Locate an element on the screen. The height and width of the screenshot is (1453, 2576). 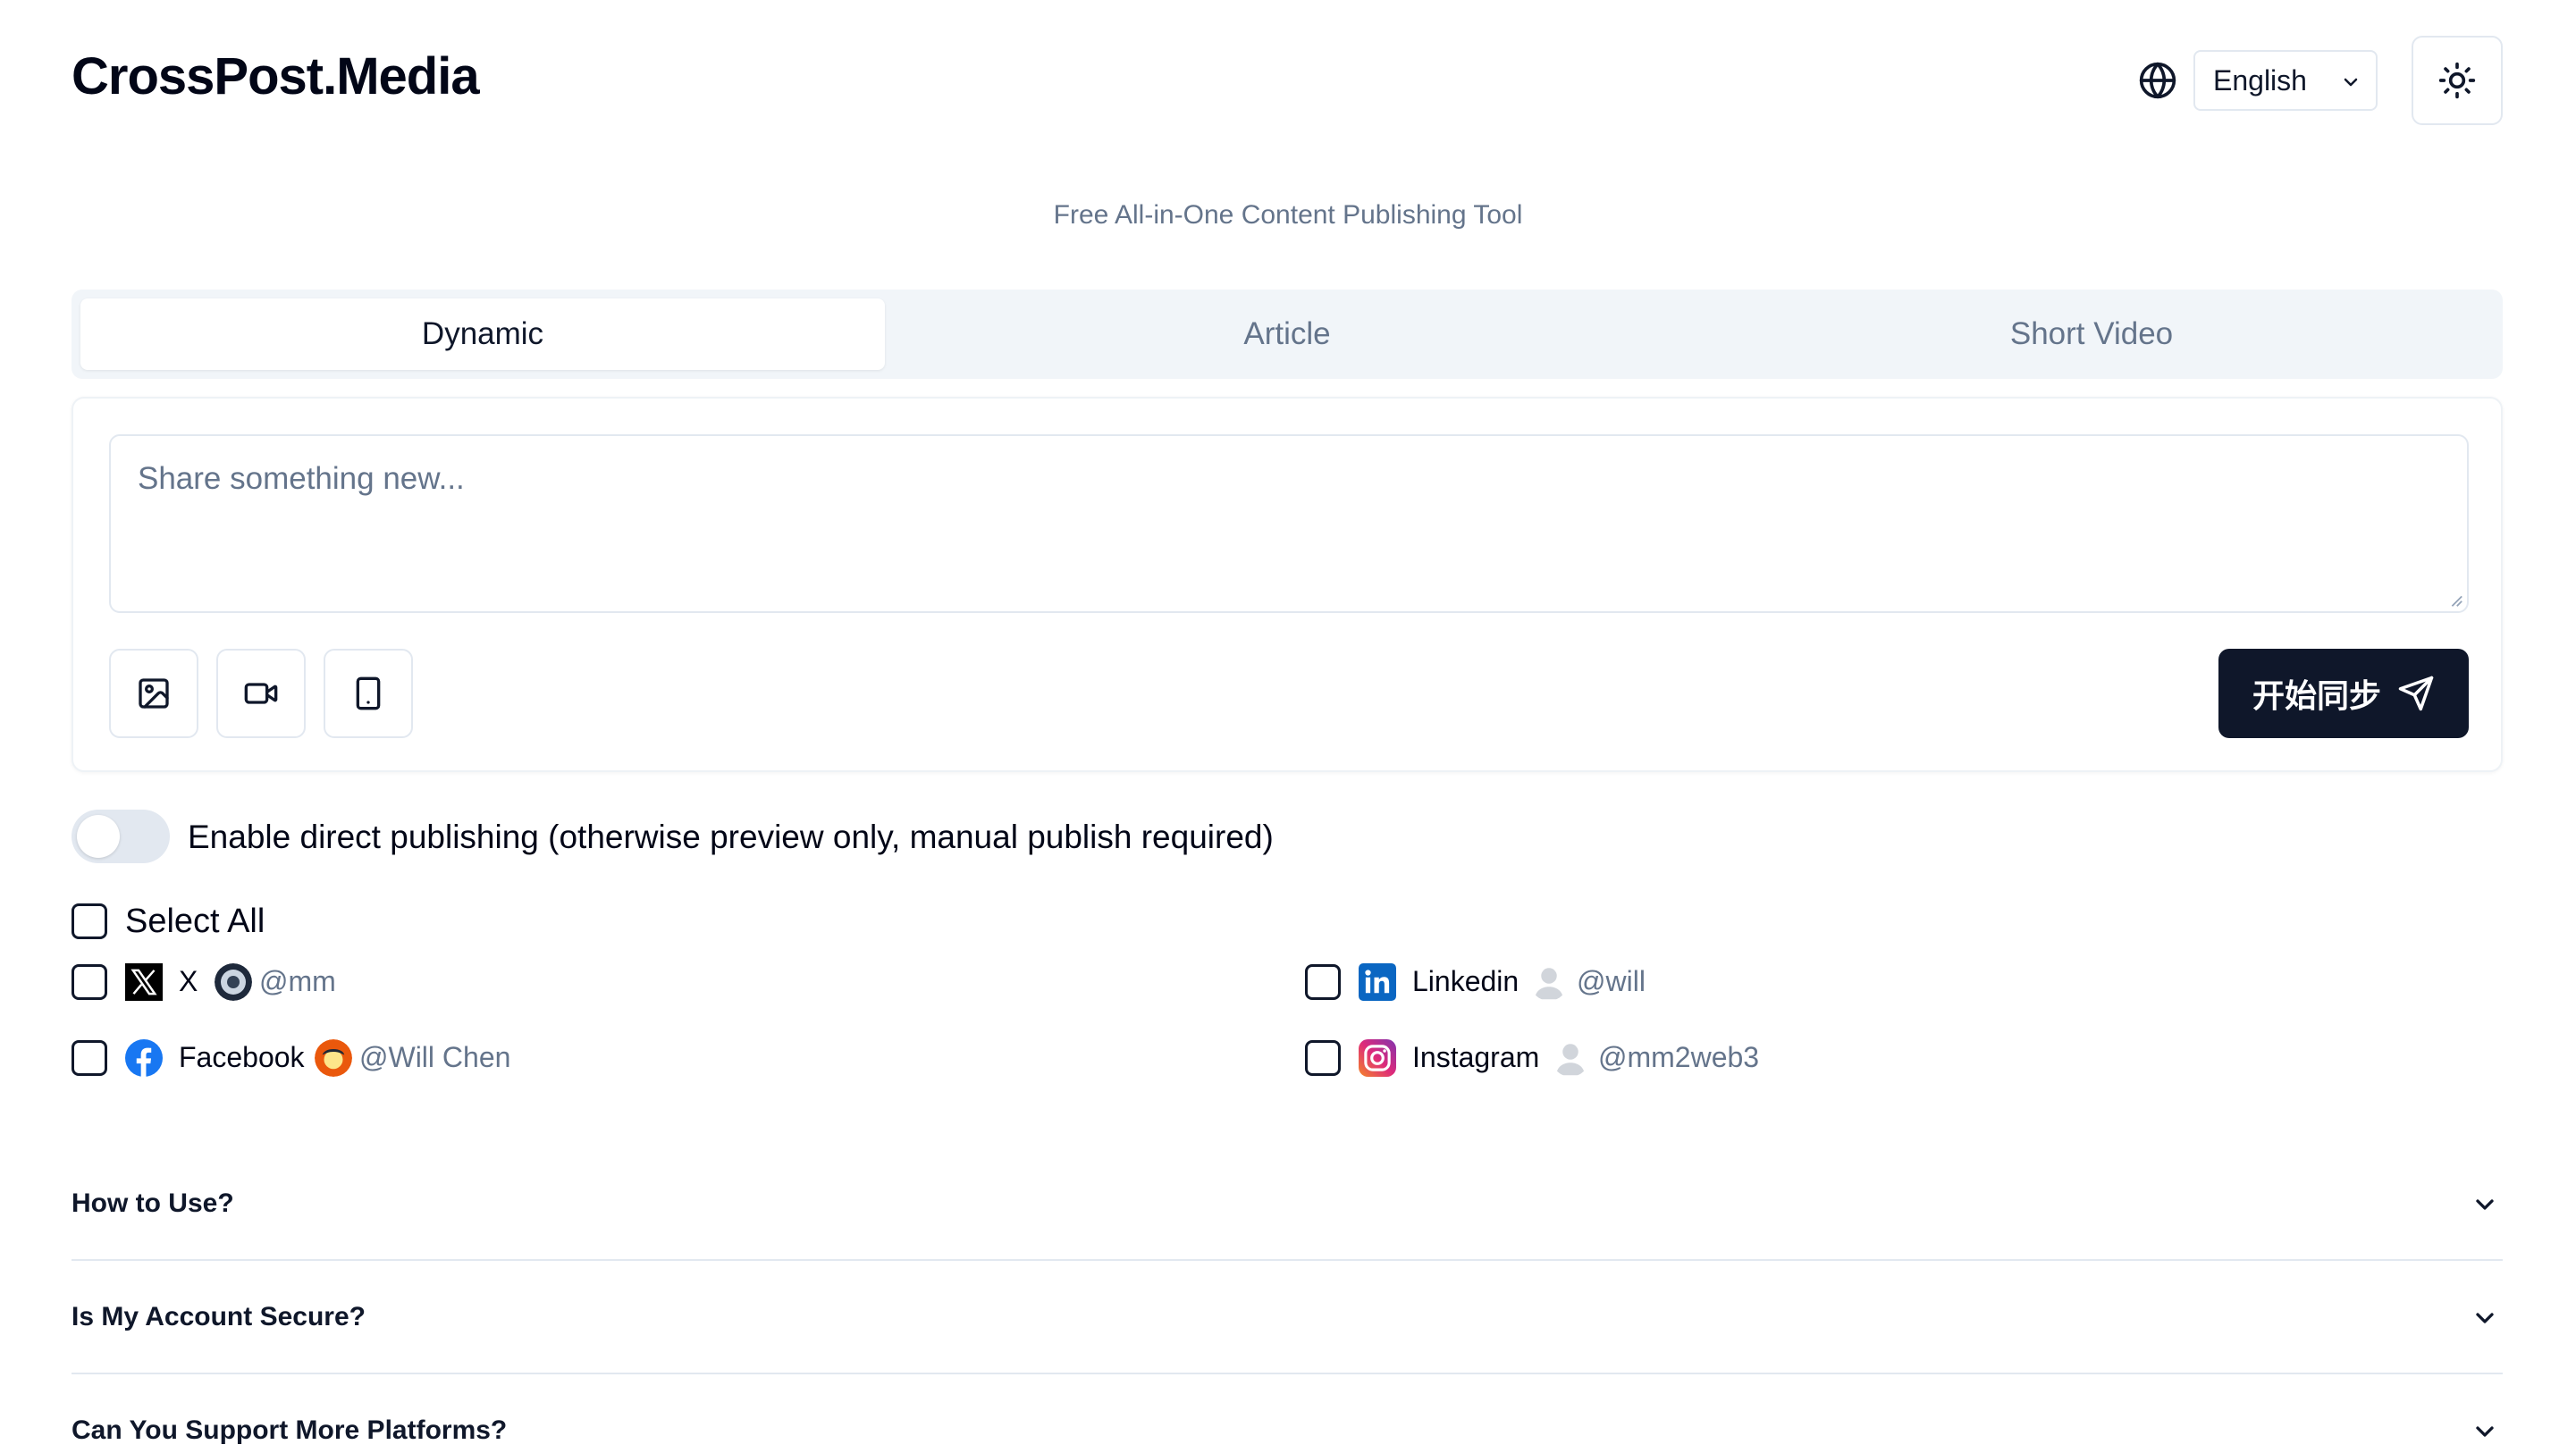
theme-toggle-button is located at coordinates (2458, 81).